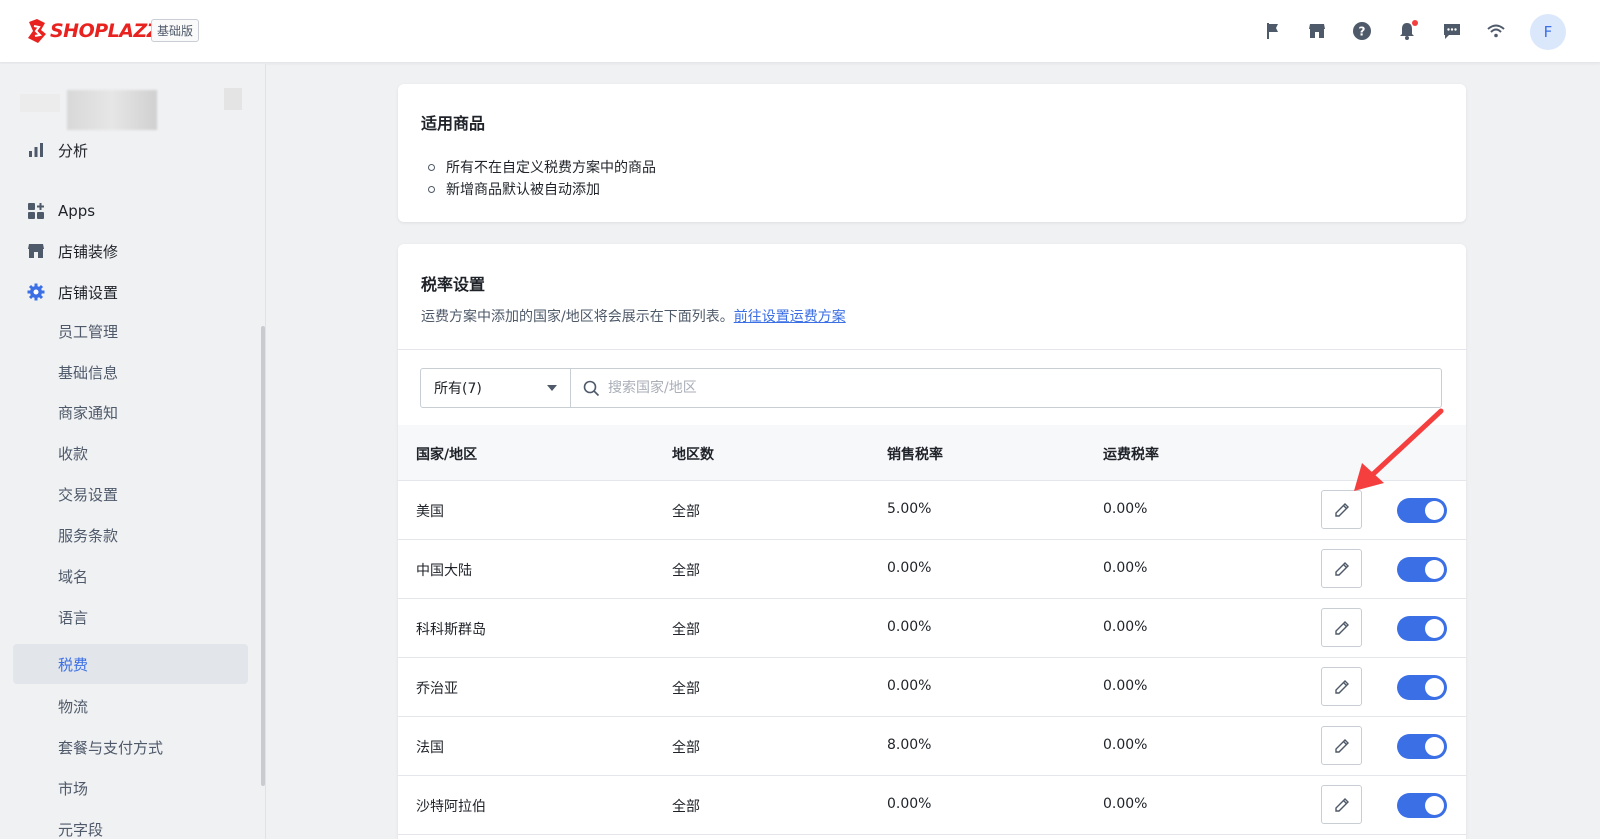  What do you see at coordinates (130, 664) in the screenshot?
I see `active-item-highlight` at bounding box center [130, 664].